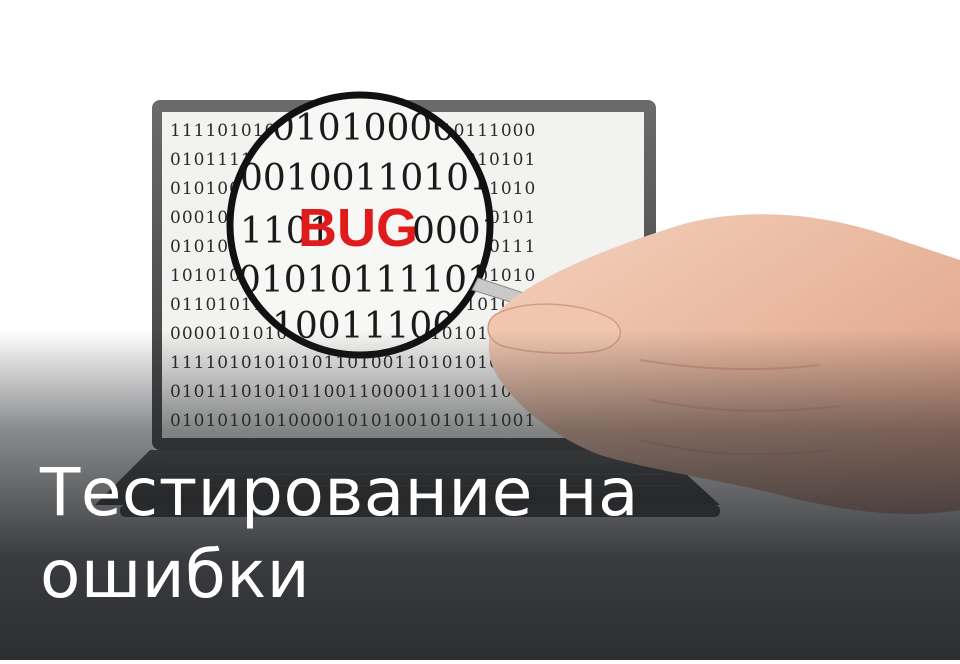  Describe the element at coordinates (175, 574) in the screenshot. I see `caption-line-2: ошибки` at that location.